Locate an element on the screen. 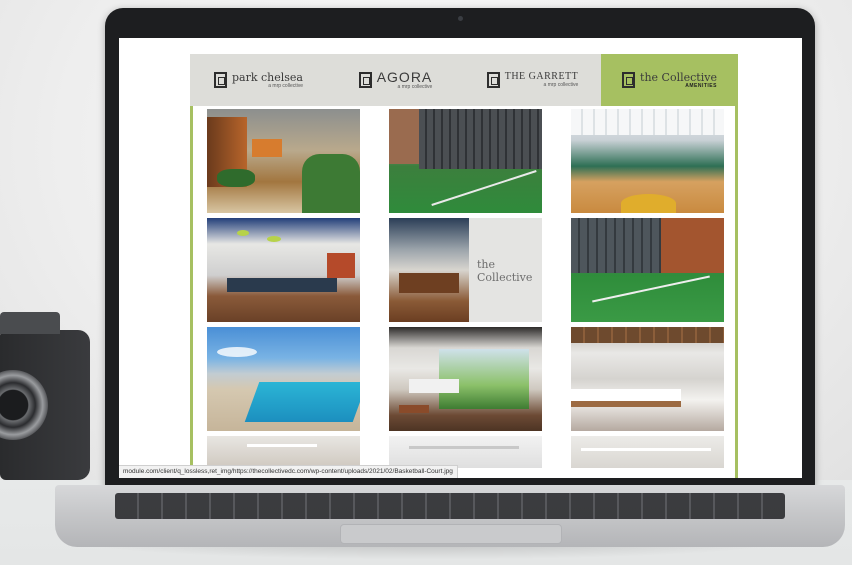 This screenshot has height=565, width=852. nav-label-park-chelsea: park chelsea is located at coordinates (267, 77).